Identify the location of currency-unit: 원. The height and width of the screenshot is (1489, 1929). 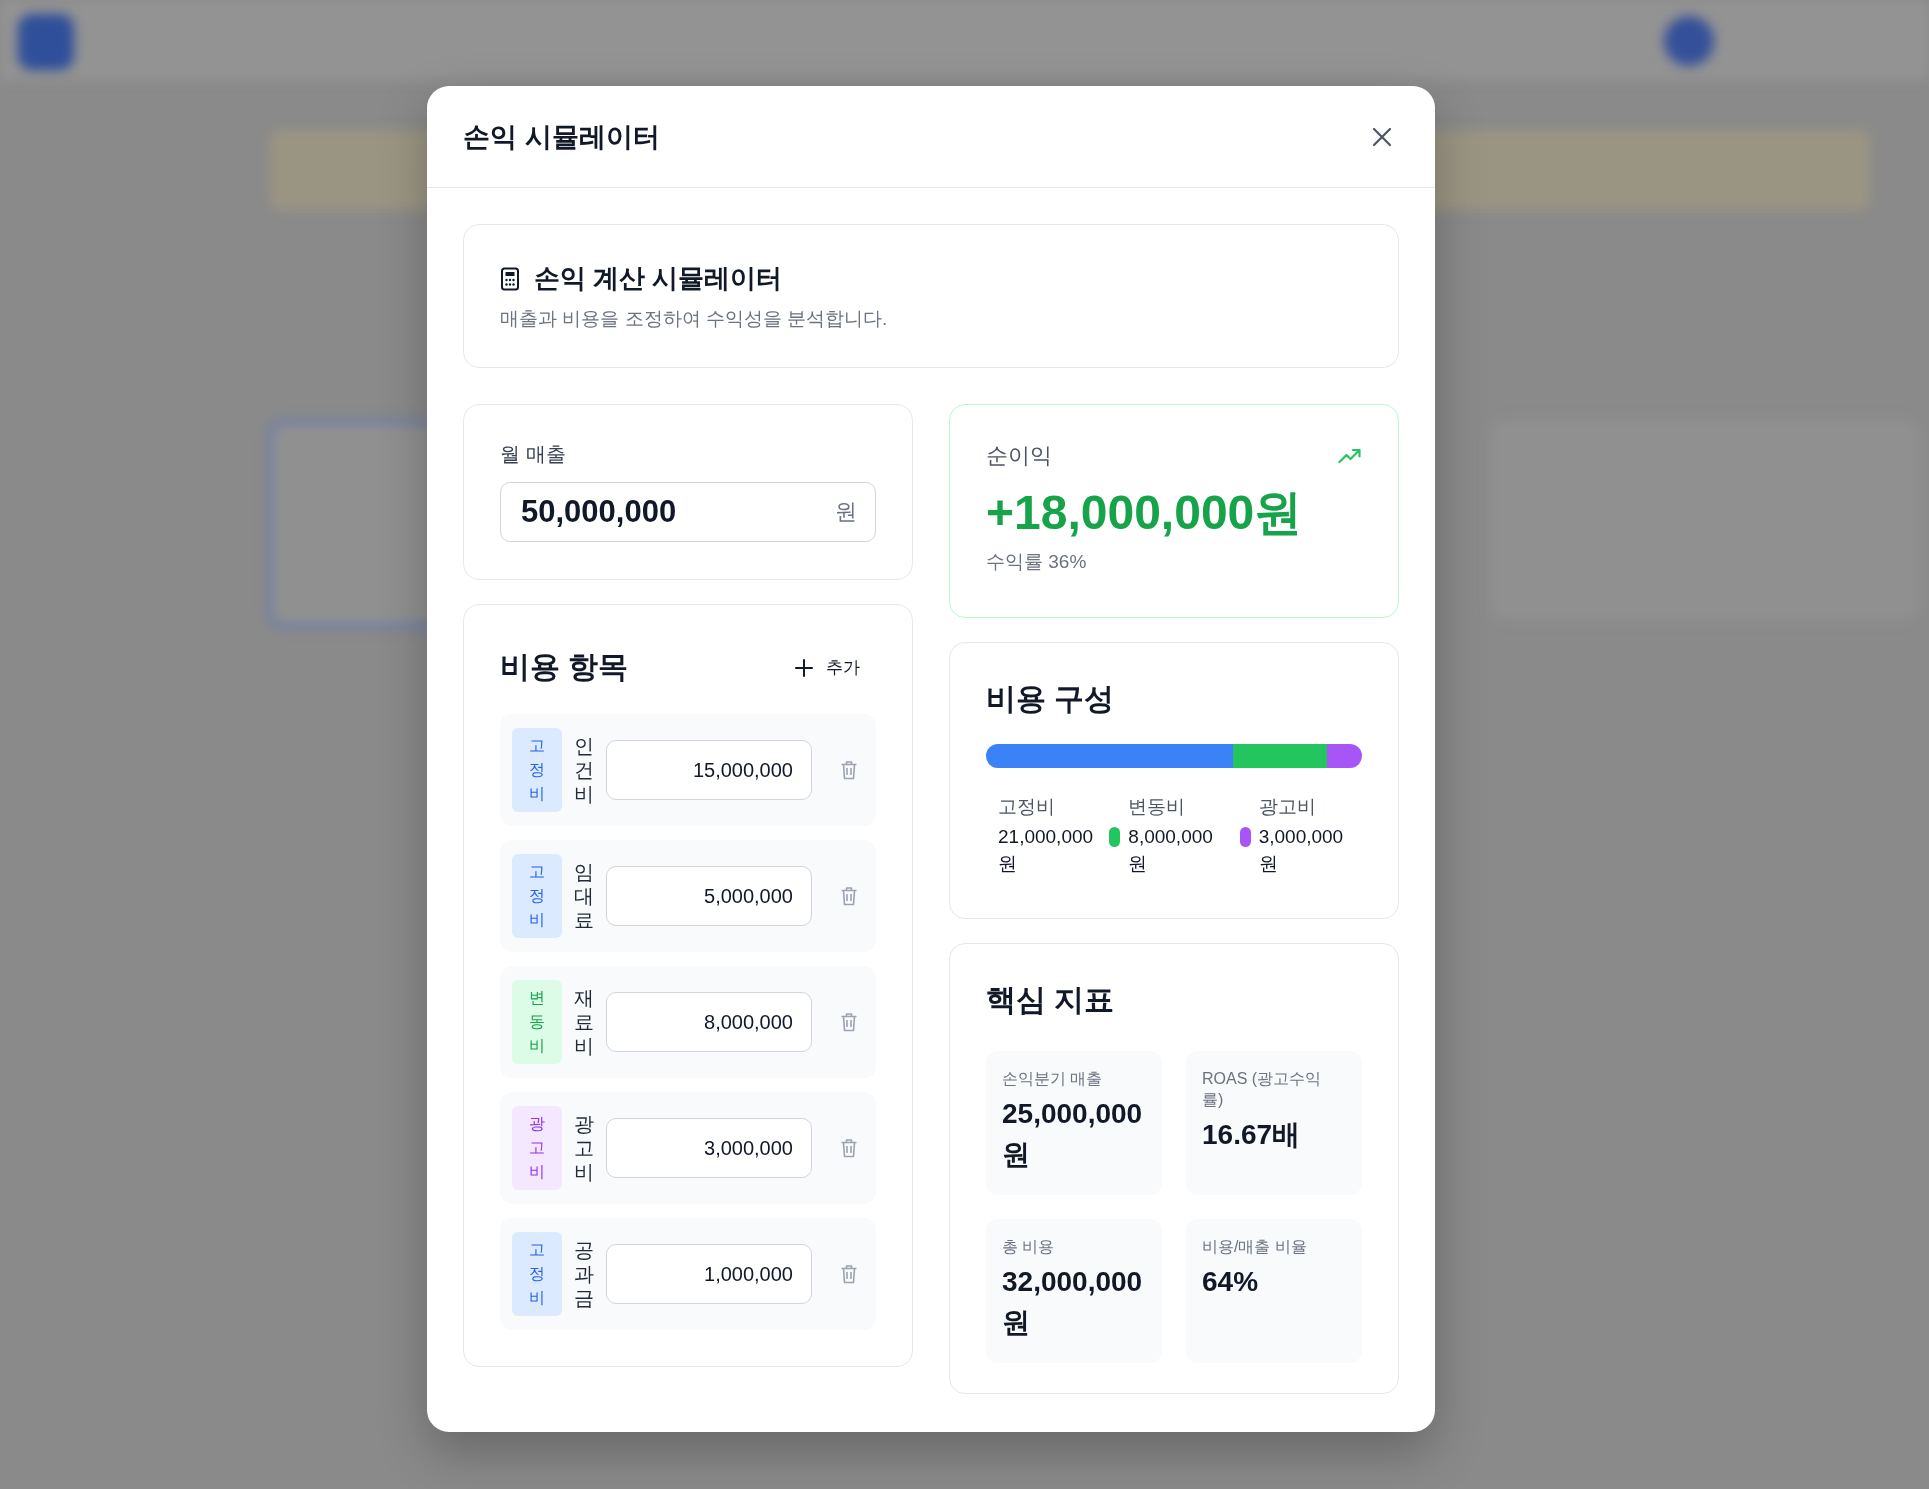
(846, 512).